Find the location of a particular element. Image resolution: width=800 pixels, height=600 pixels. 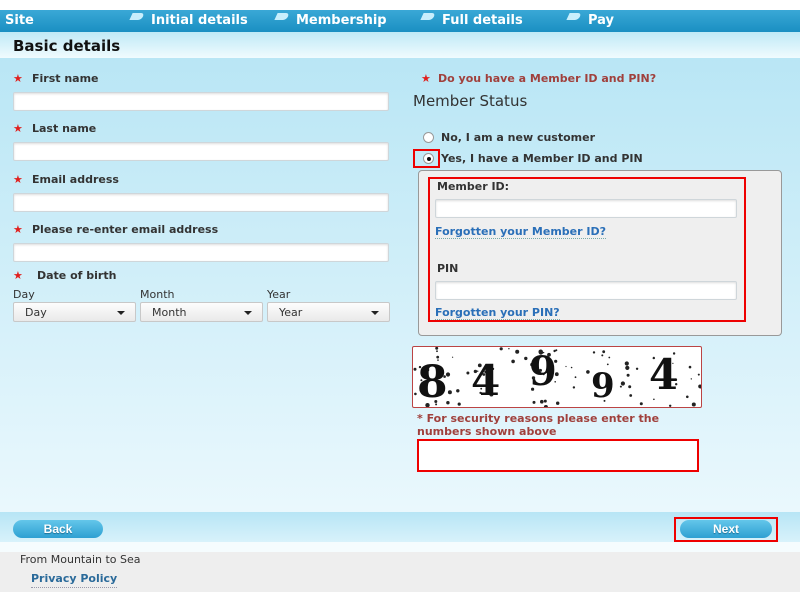

pin-label: PIN is located at coordinates (448, 268).